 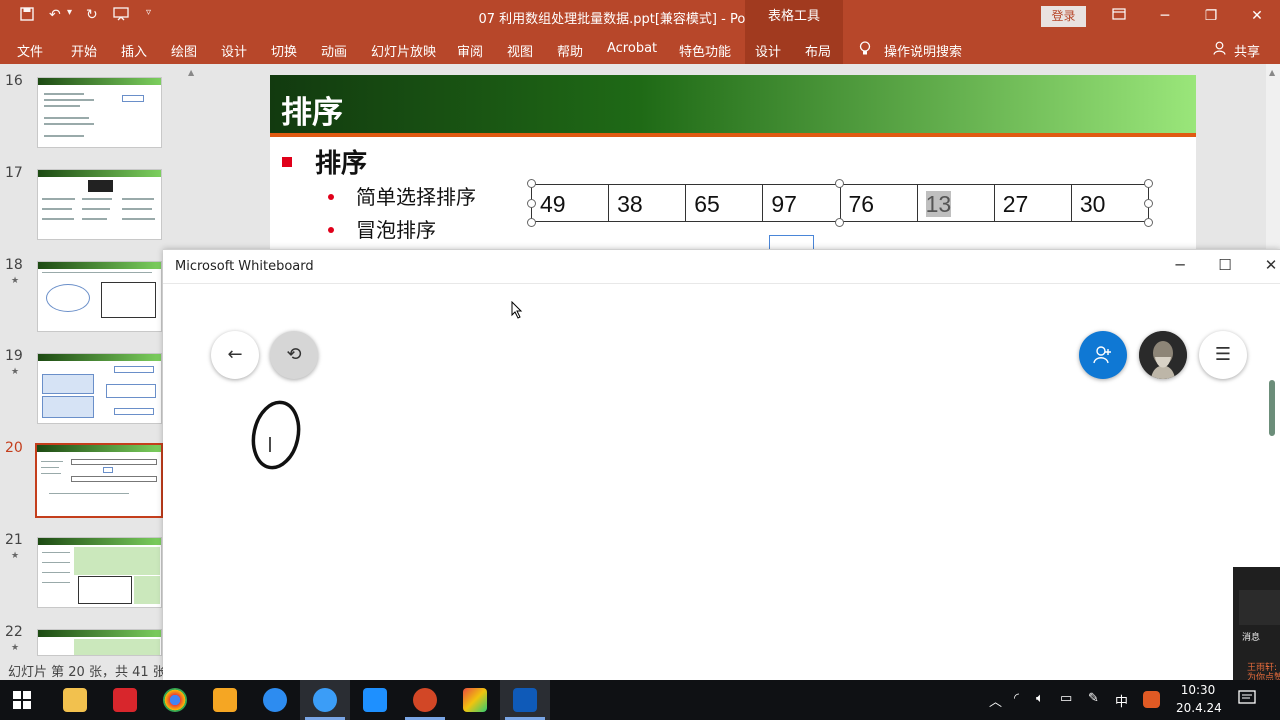 What do you see at coordinates (1016, 698) in the screenshot?
I see `wifi-icon: ◜` at bounding box center [1016, 698].